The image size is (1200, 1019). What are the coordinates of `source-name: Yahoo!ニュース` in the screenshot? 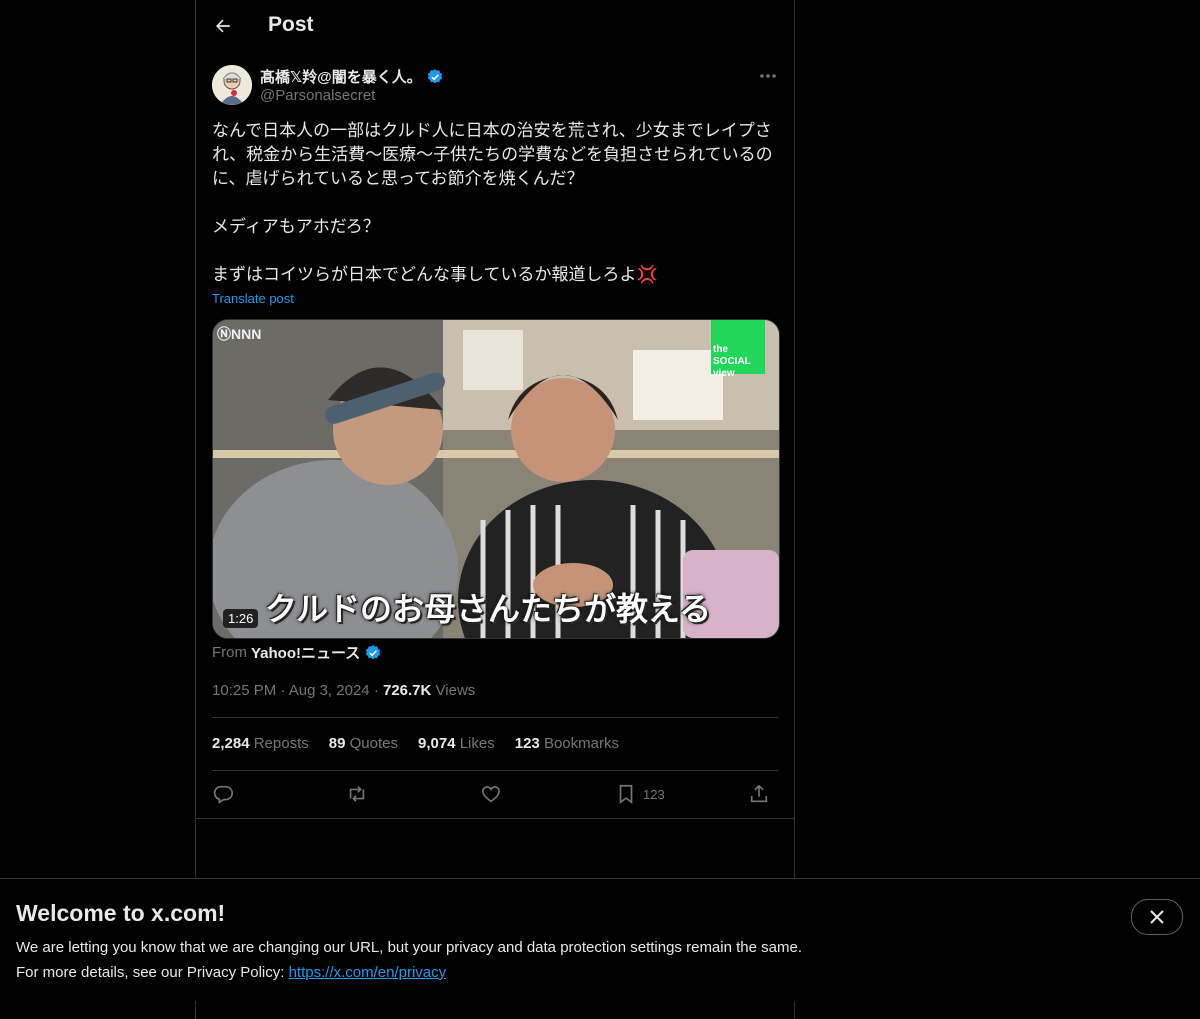 It's located at (305, 652).